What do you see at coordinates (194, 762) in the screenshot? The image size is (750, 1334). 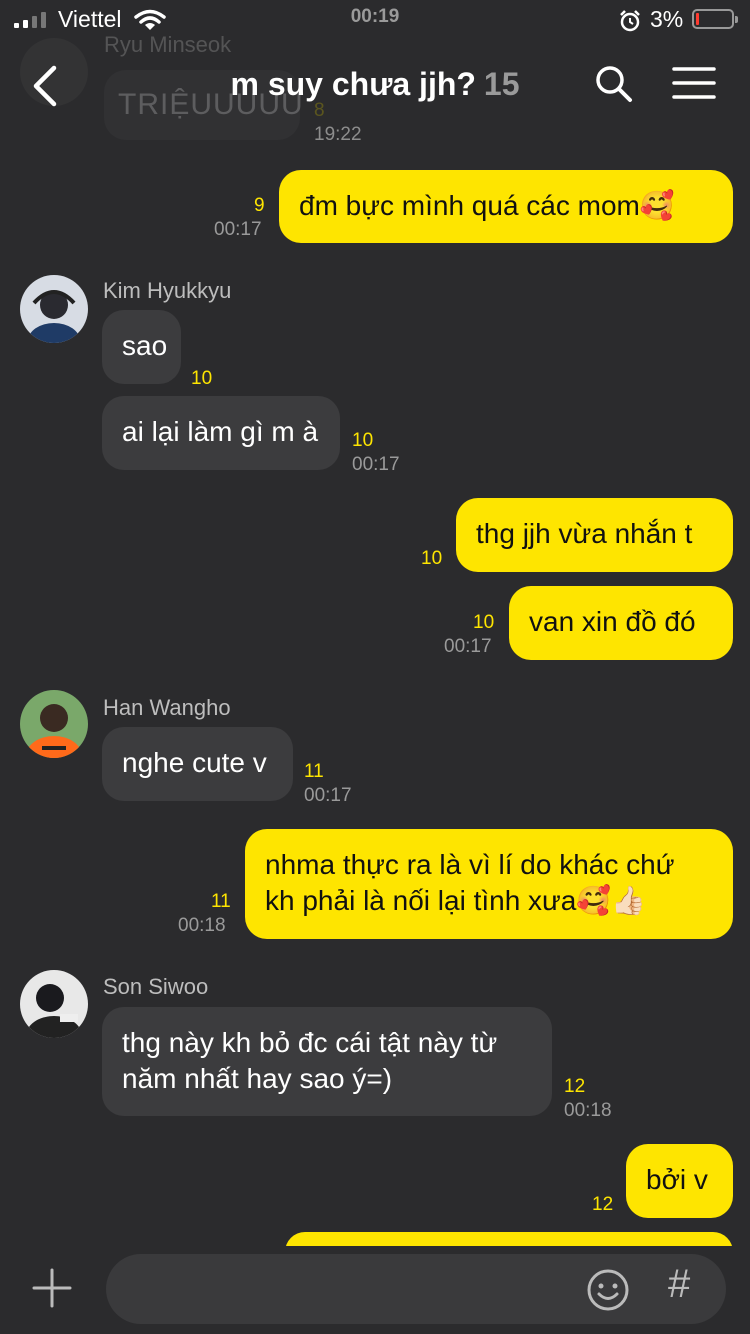 I see `message-text: nghe cute v` at bounding box center [194, 762].